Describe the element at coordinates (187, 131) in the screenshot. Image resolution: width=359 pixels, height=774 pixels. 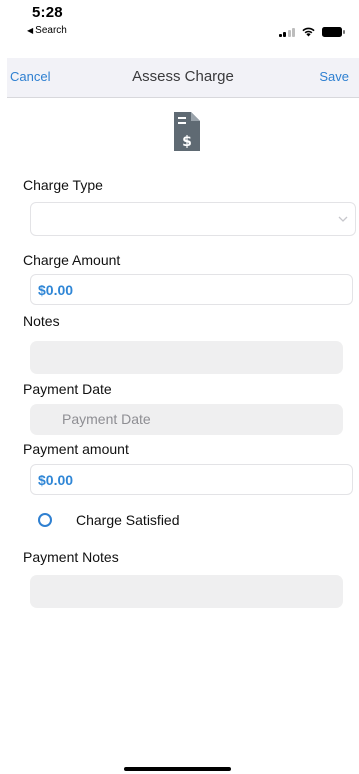
I see `invoice-dollar-icon: $` at that location.